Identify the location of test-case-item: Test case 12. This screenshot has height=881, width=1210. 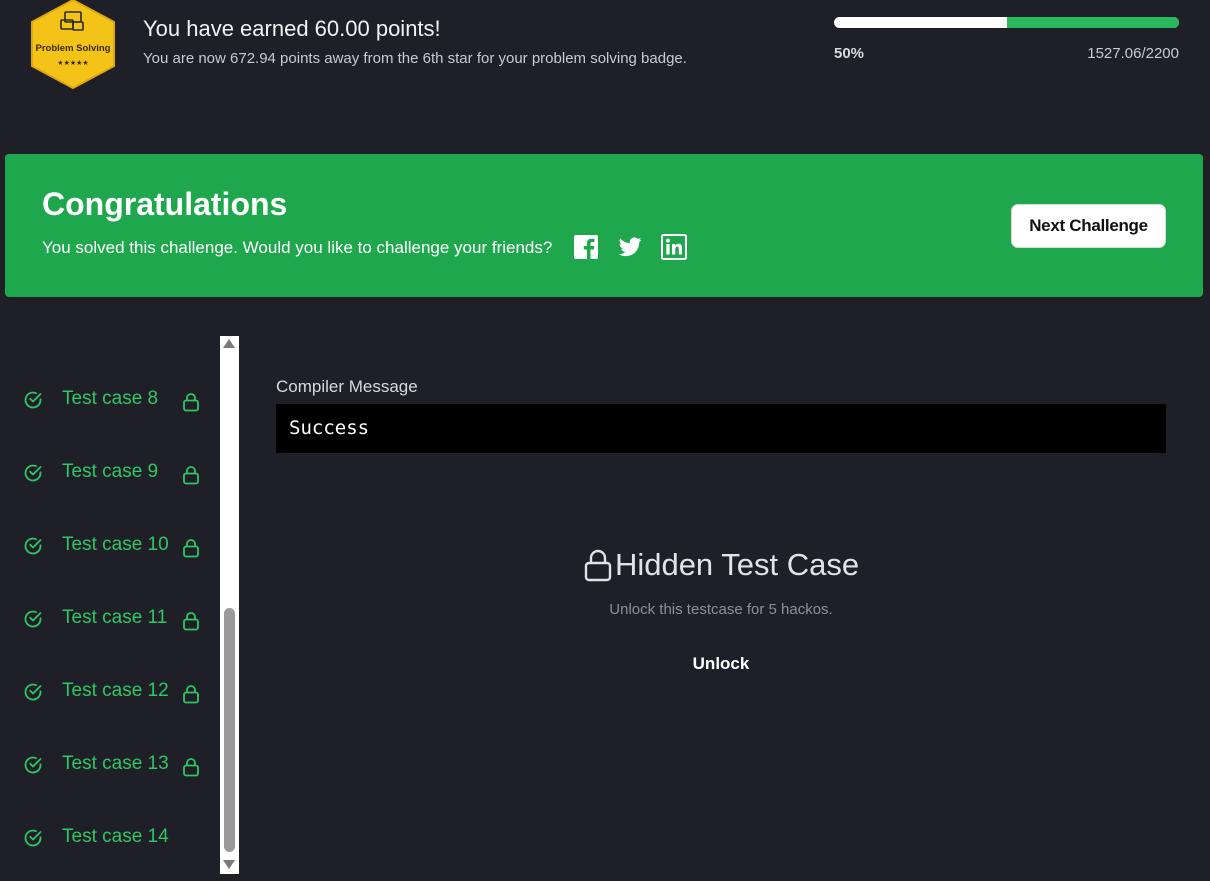
(110, 692).